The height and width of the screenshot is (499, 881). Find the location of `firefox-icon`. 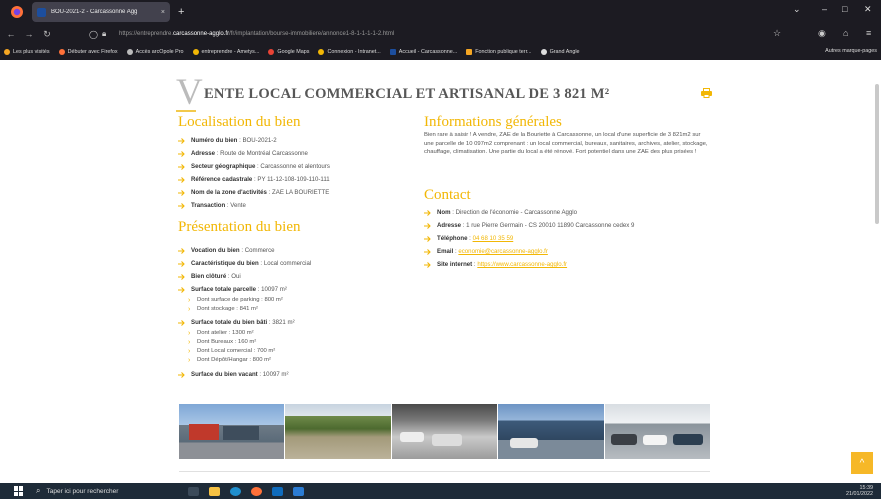

firefox-icon is located at coordinates (17, 12).